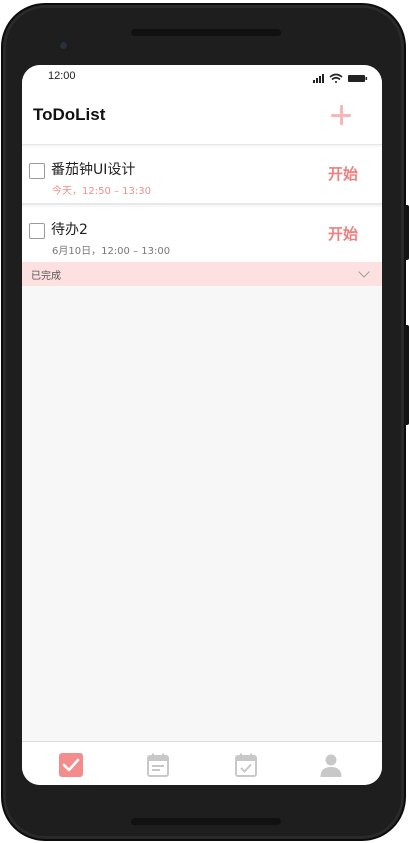 This screenshot has height=843, width=409. I want to click on tab-calendar-check, so click(246, 765).